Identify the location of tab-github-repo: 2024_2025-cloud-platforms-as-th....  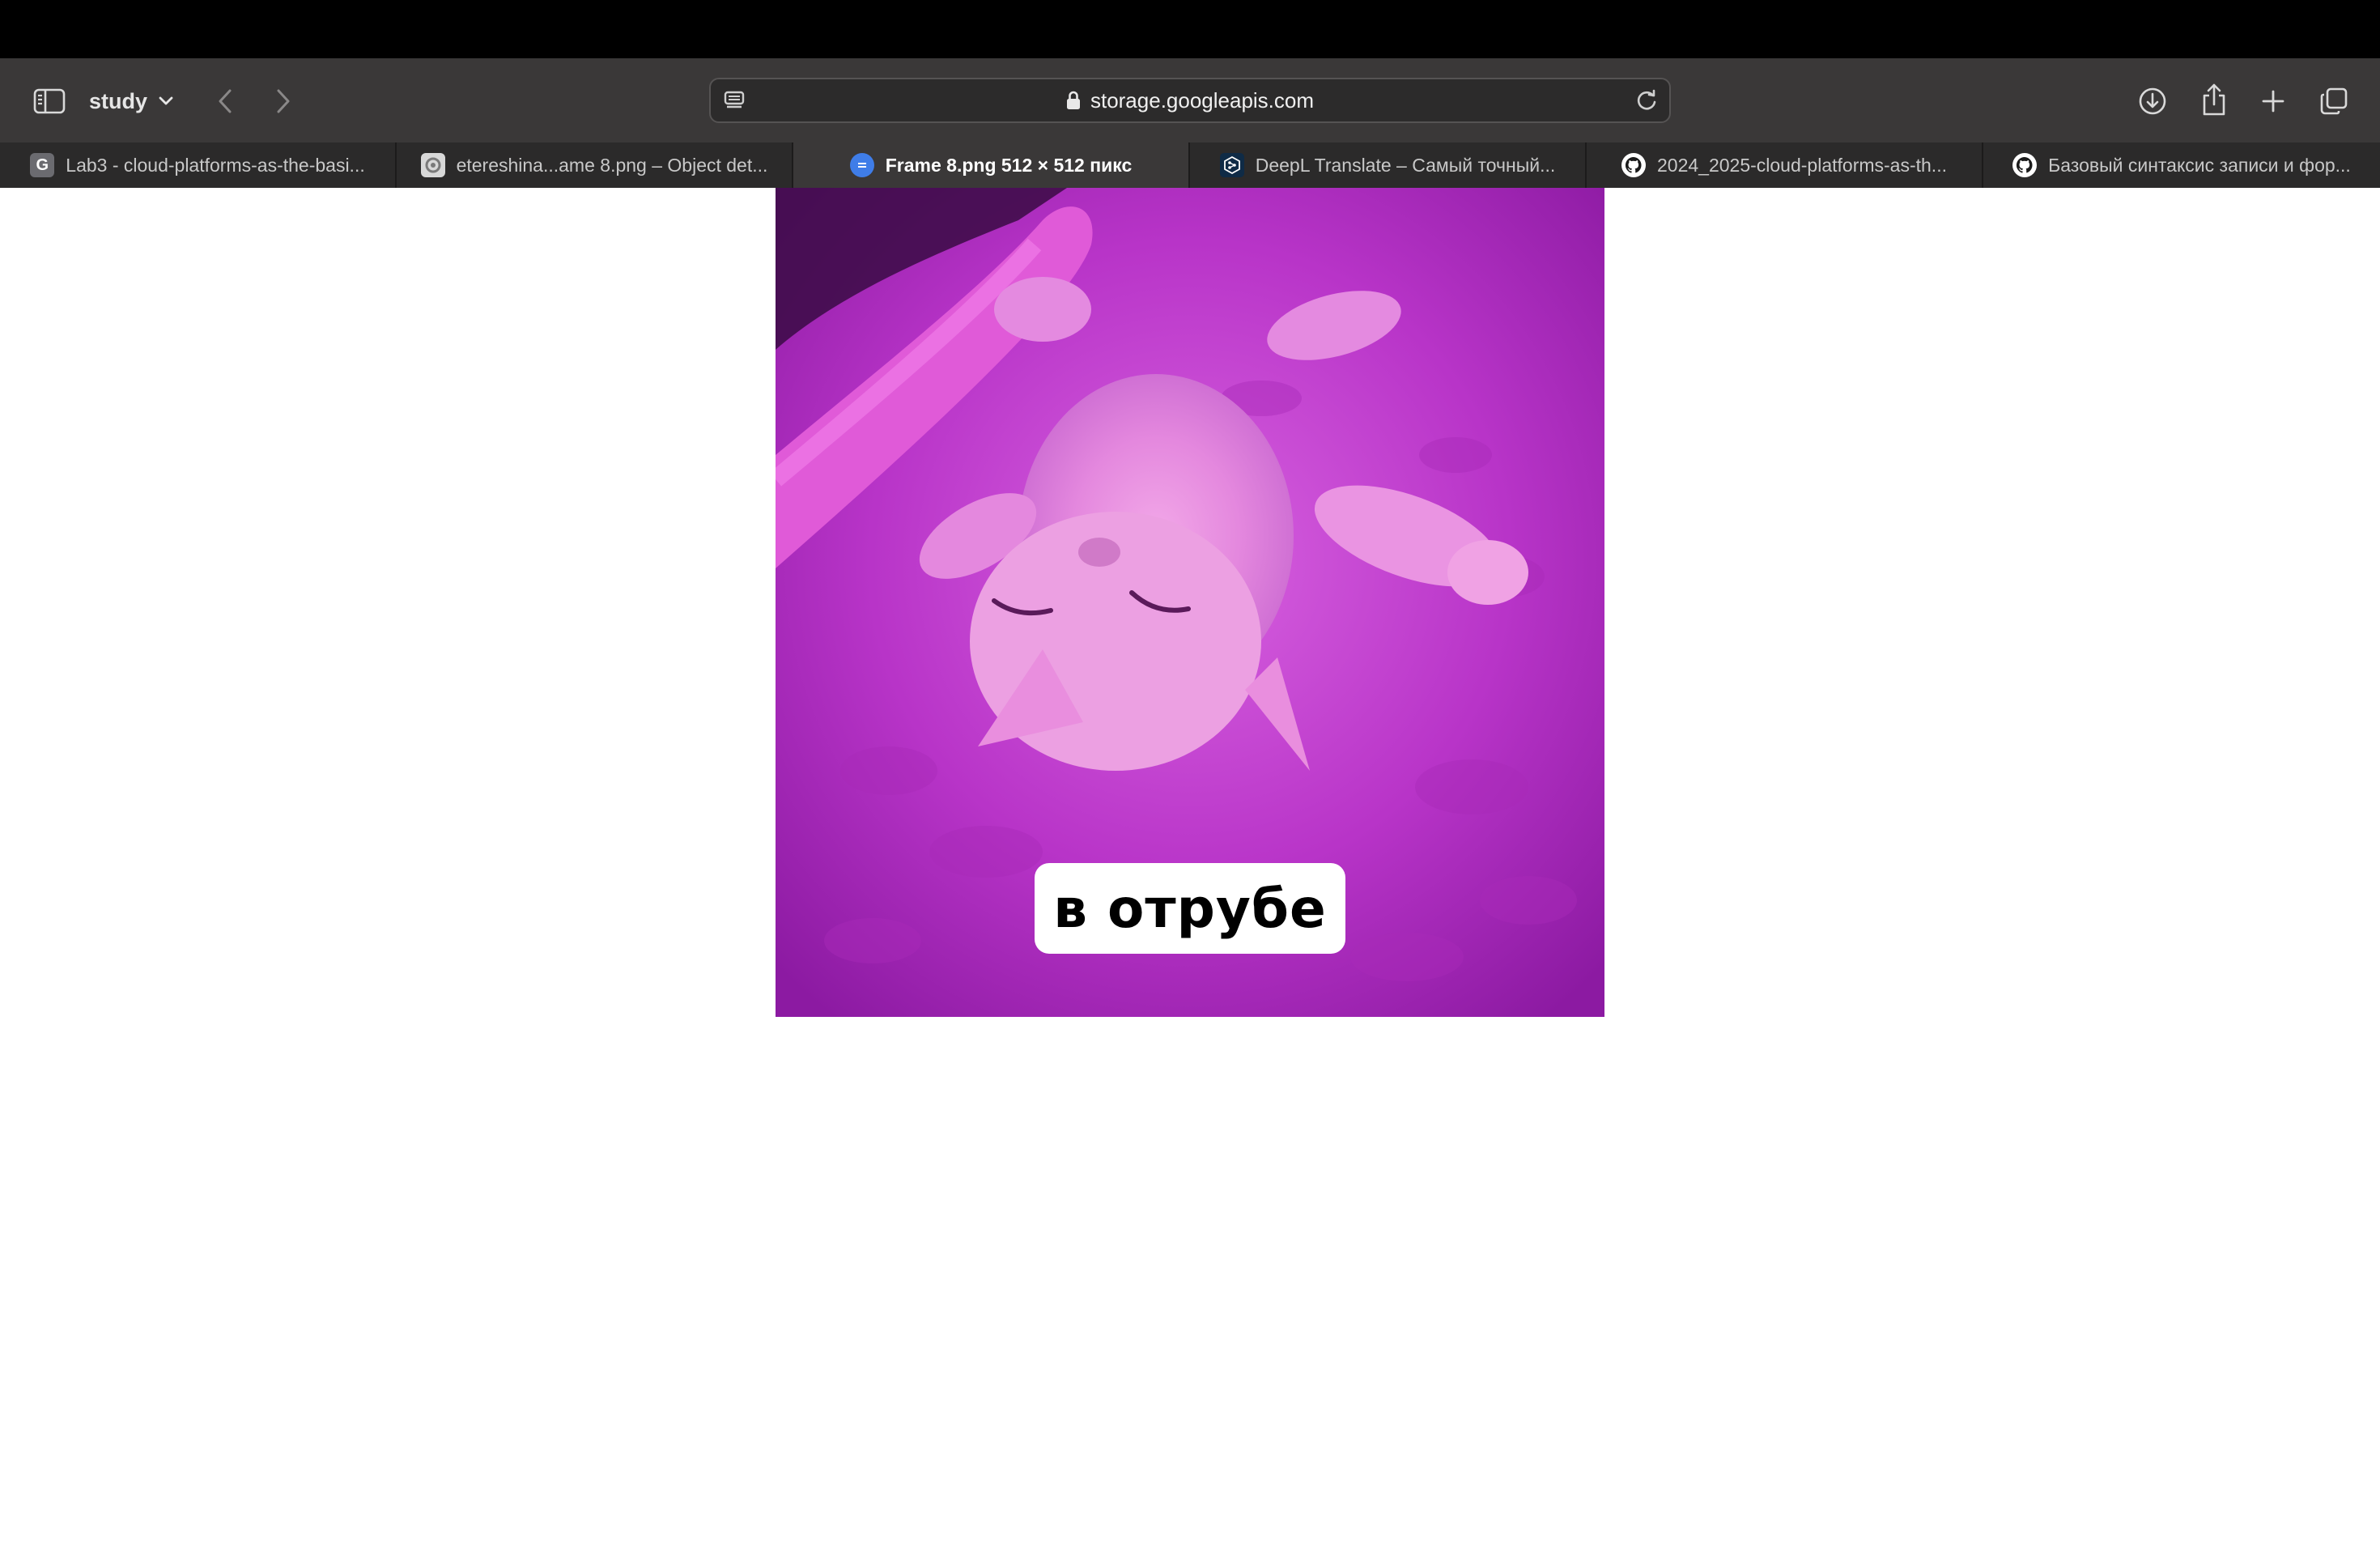
(1785, 165).